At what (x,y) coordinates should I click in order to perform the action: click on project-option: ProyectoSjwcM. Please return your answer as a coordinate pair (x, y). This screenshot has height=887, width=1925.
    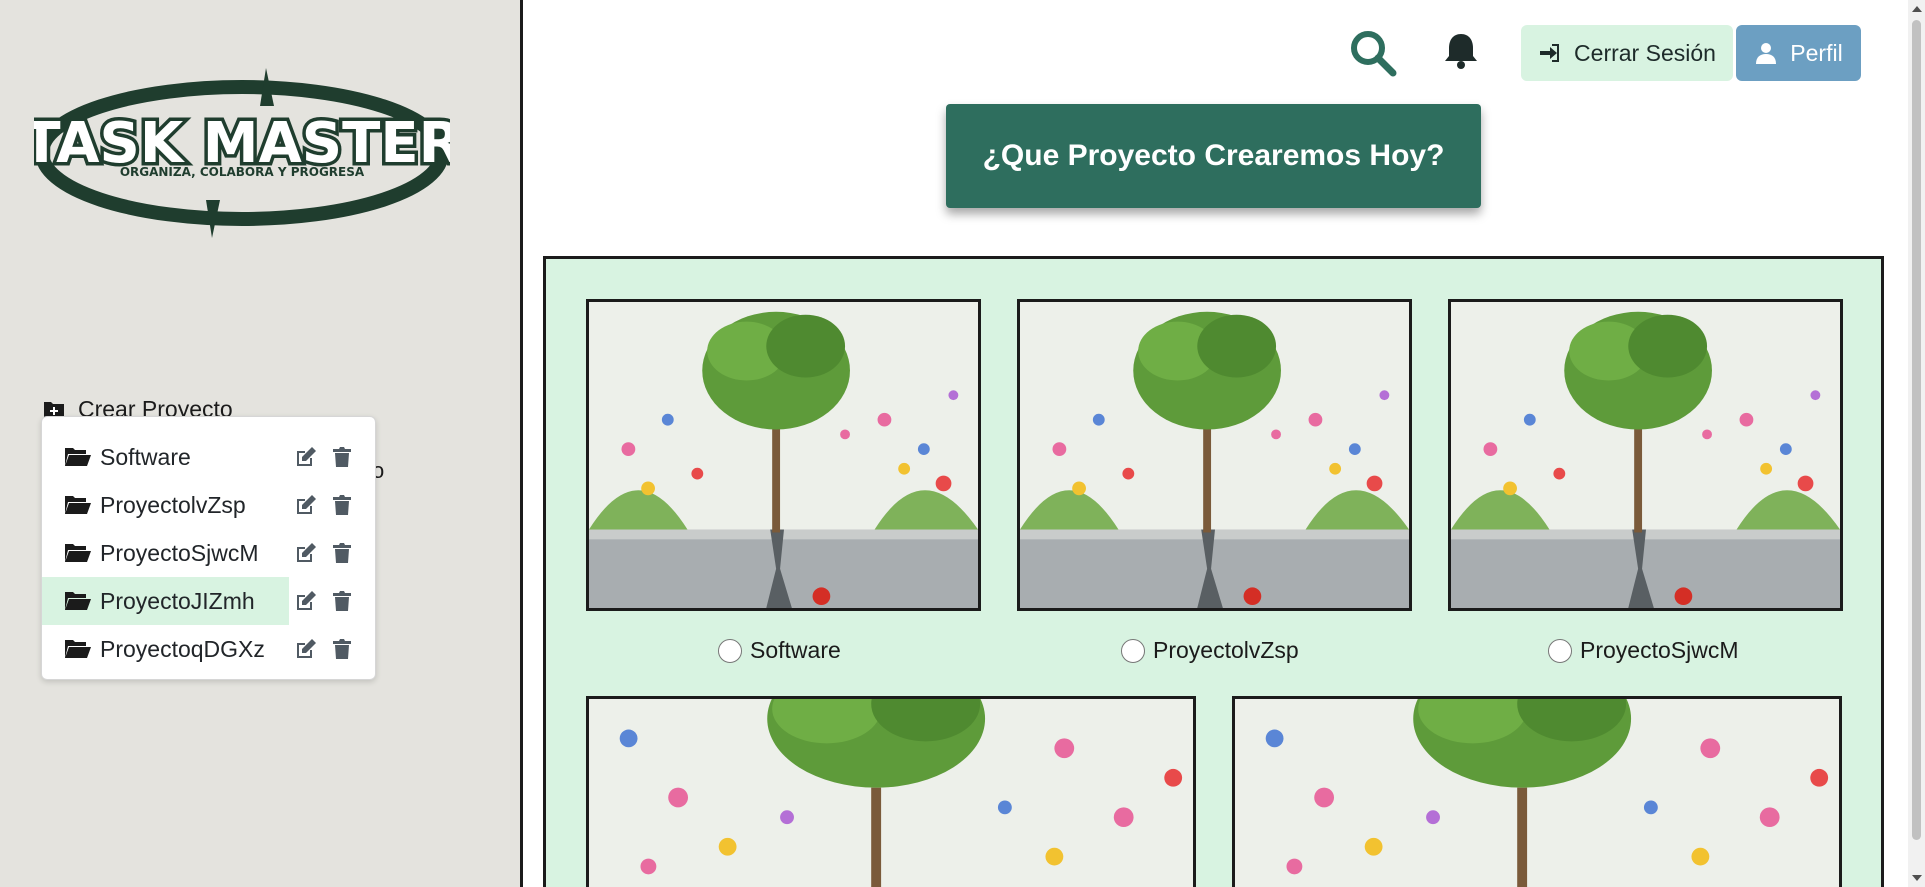
    Looking at the image, I should click on (1643, 650).